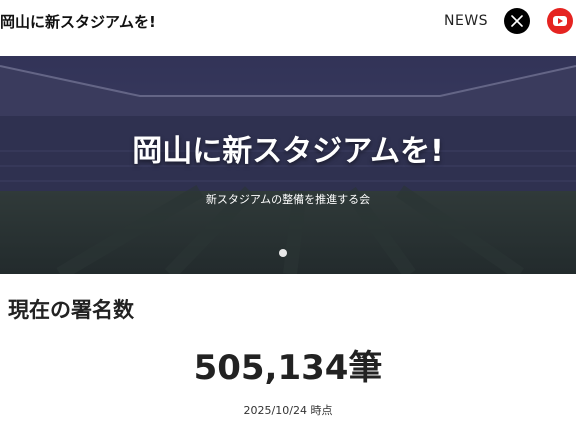 This screenshot has height=430, width=576. What do you see at coordinates (288, 410) in the screenshot?
I see `signature-count-date: 2025/10/24 時点` at bounding box center [288, 410].